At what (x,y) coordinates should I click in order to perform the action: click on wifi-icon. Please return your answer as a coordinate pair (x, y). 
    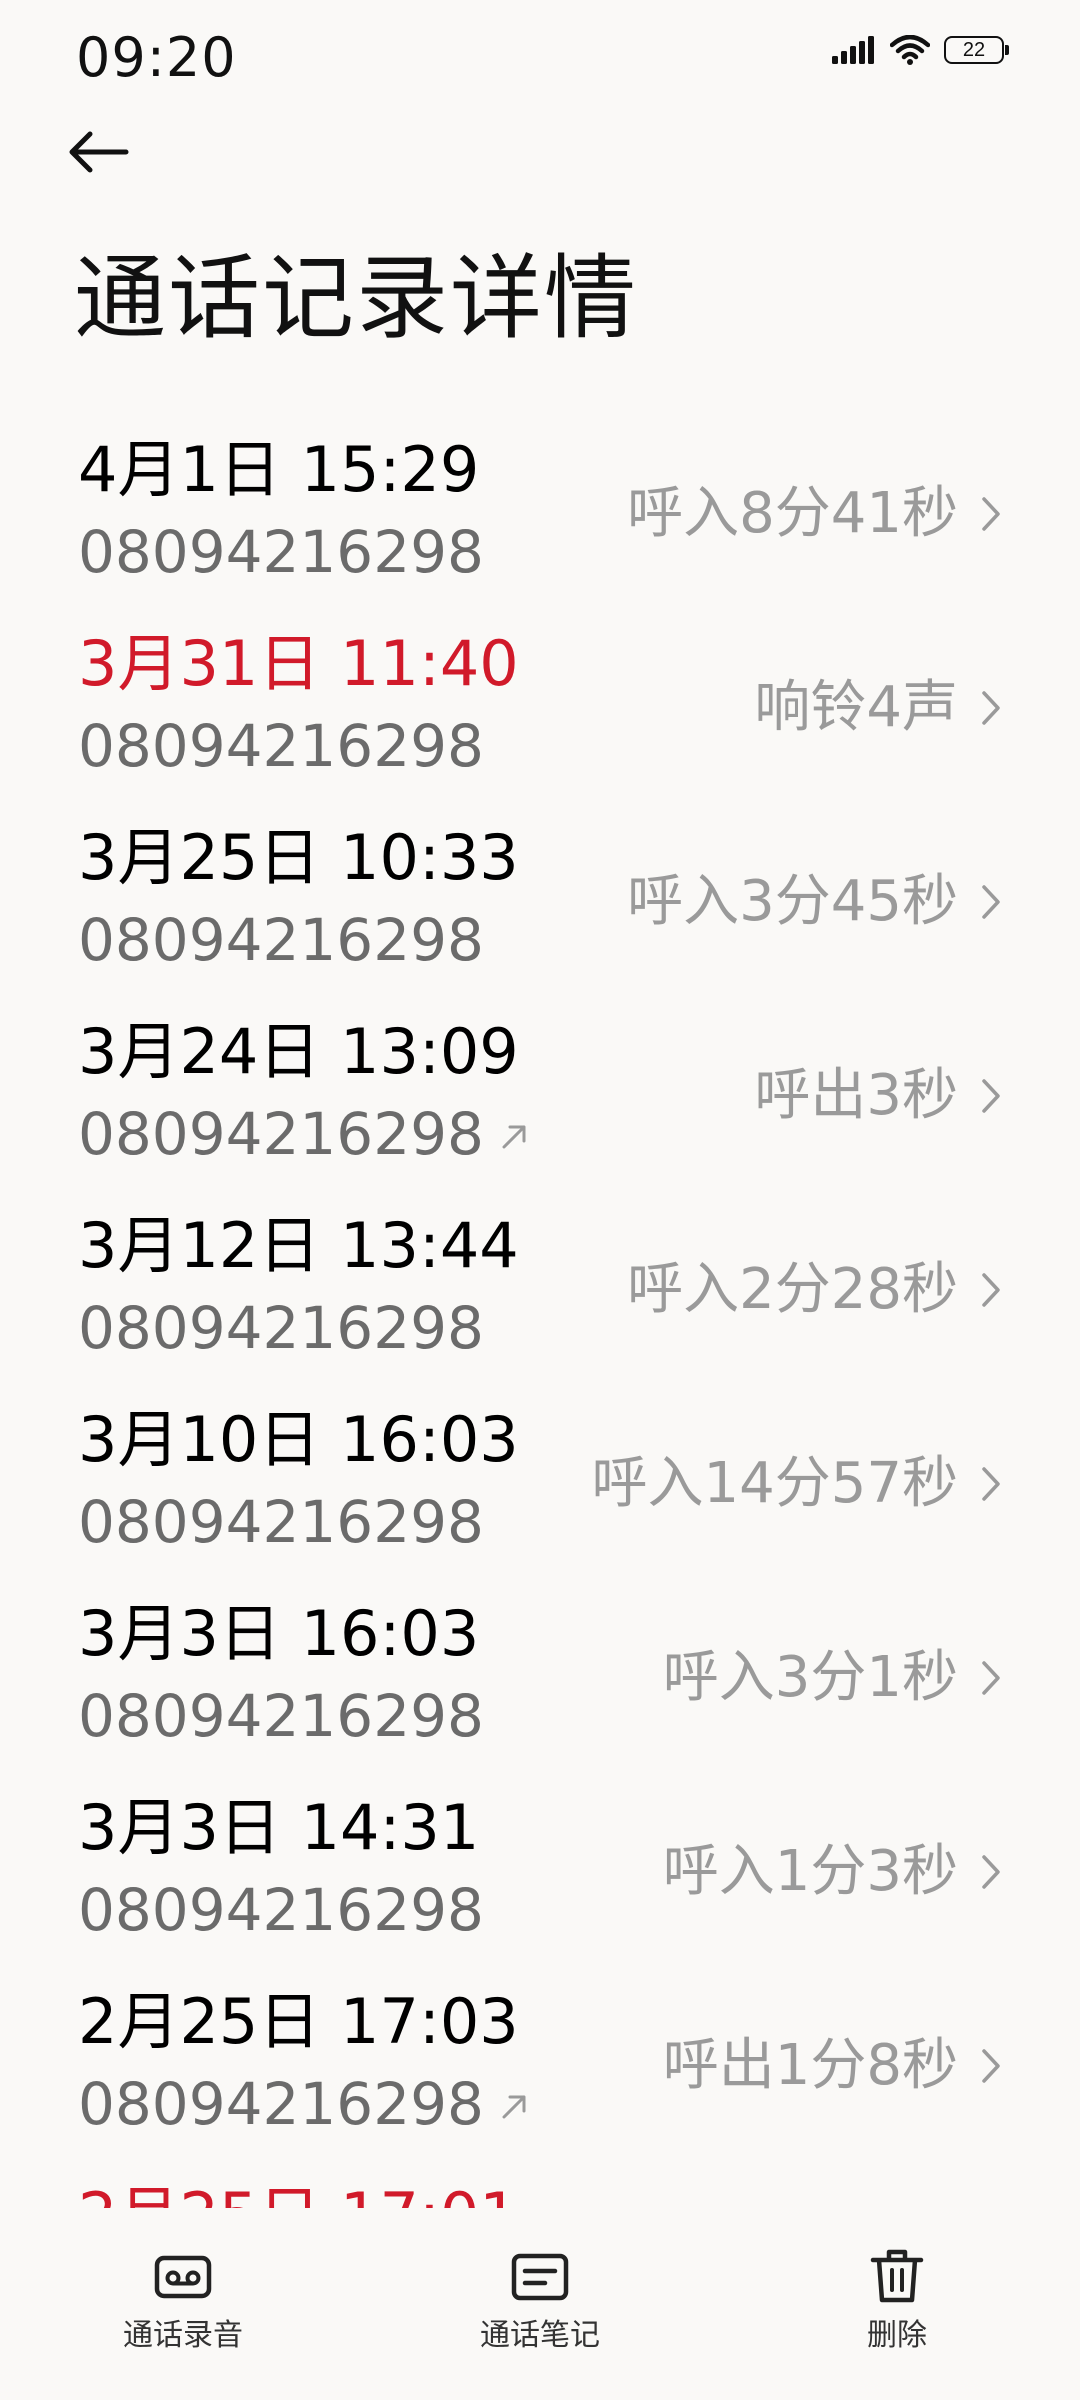
    Looking at the image, I should click on (910, 50).